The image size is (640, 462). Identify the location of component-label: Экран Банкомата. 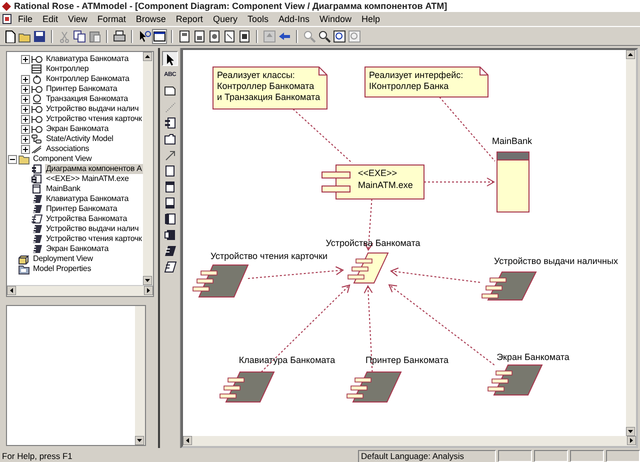
(533, 357).